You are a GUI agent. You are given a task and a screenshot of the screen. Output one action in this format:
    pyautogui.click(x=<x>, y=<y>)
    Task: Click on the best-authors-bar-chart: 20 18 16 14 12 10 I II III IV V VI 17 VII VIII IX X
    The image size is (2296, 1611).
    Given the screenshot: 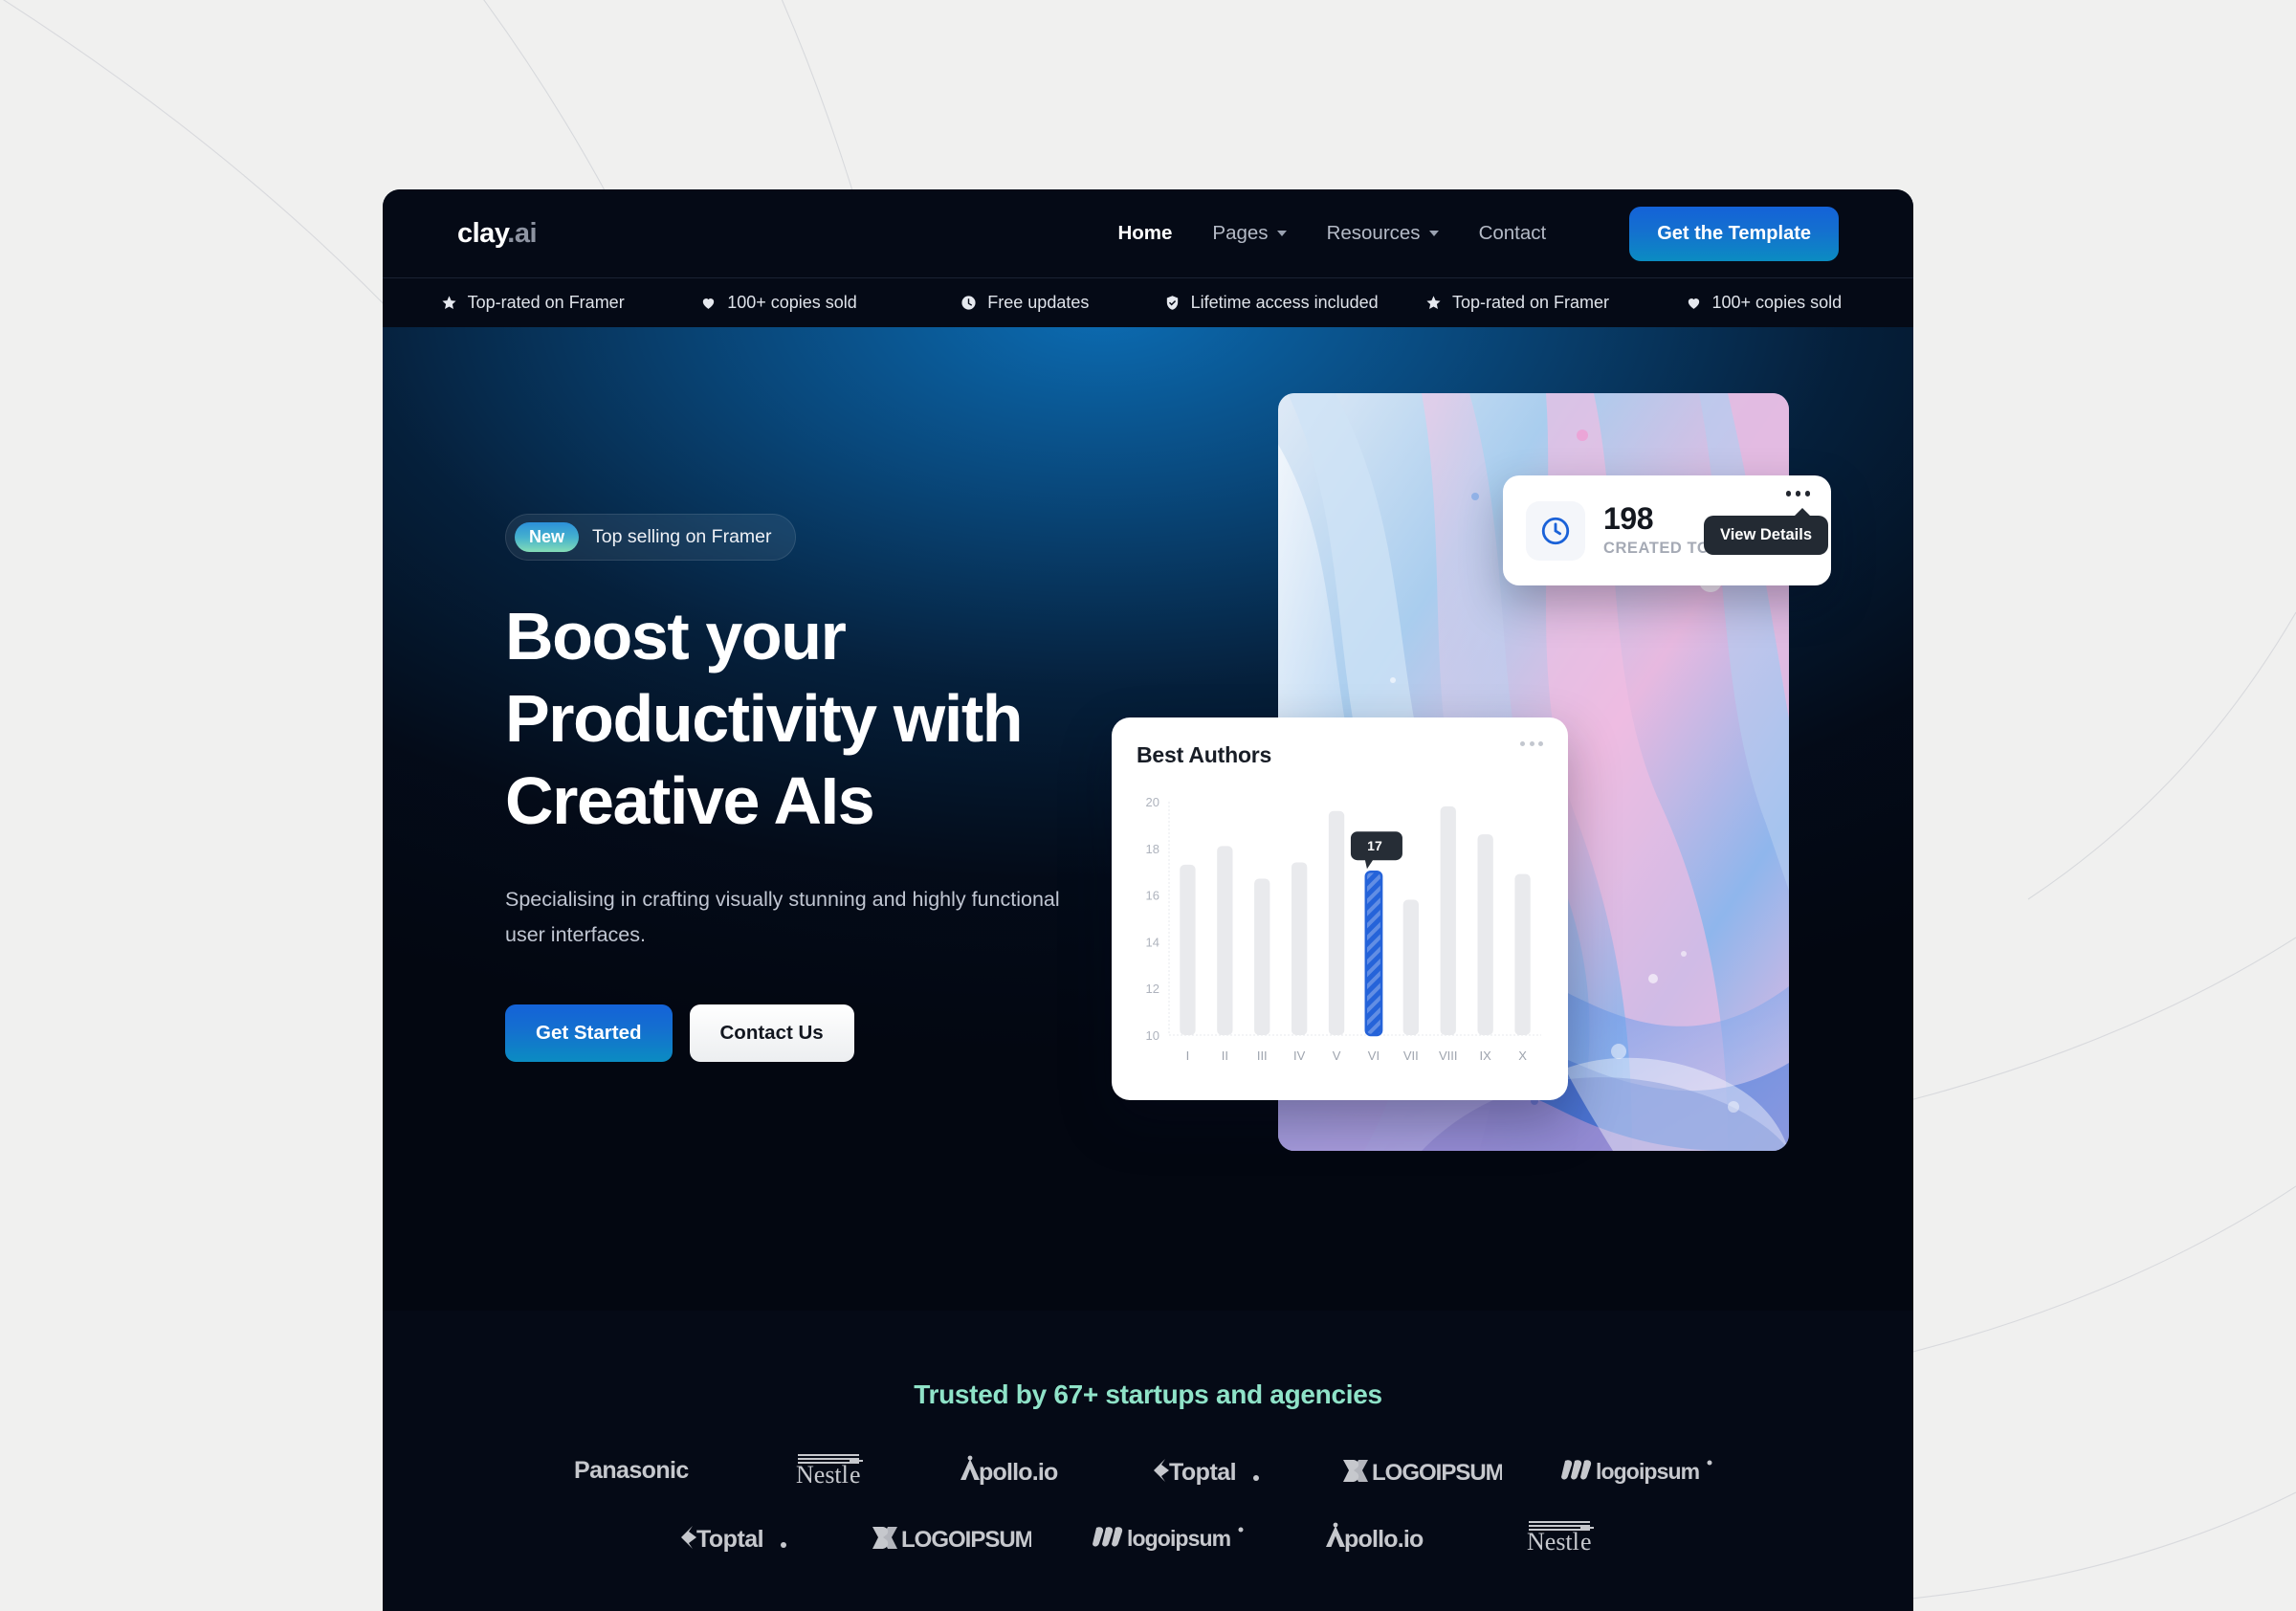 What is the action you would take?
    pyautogui.click(x=1340, y=931)
    